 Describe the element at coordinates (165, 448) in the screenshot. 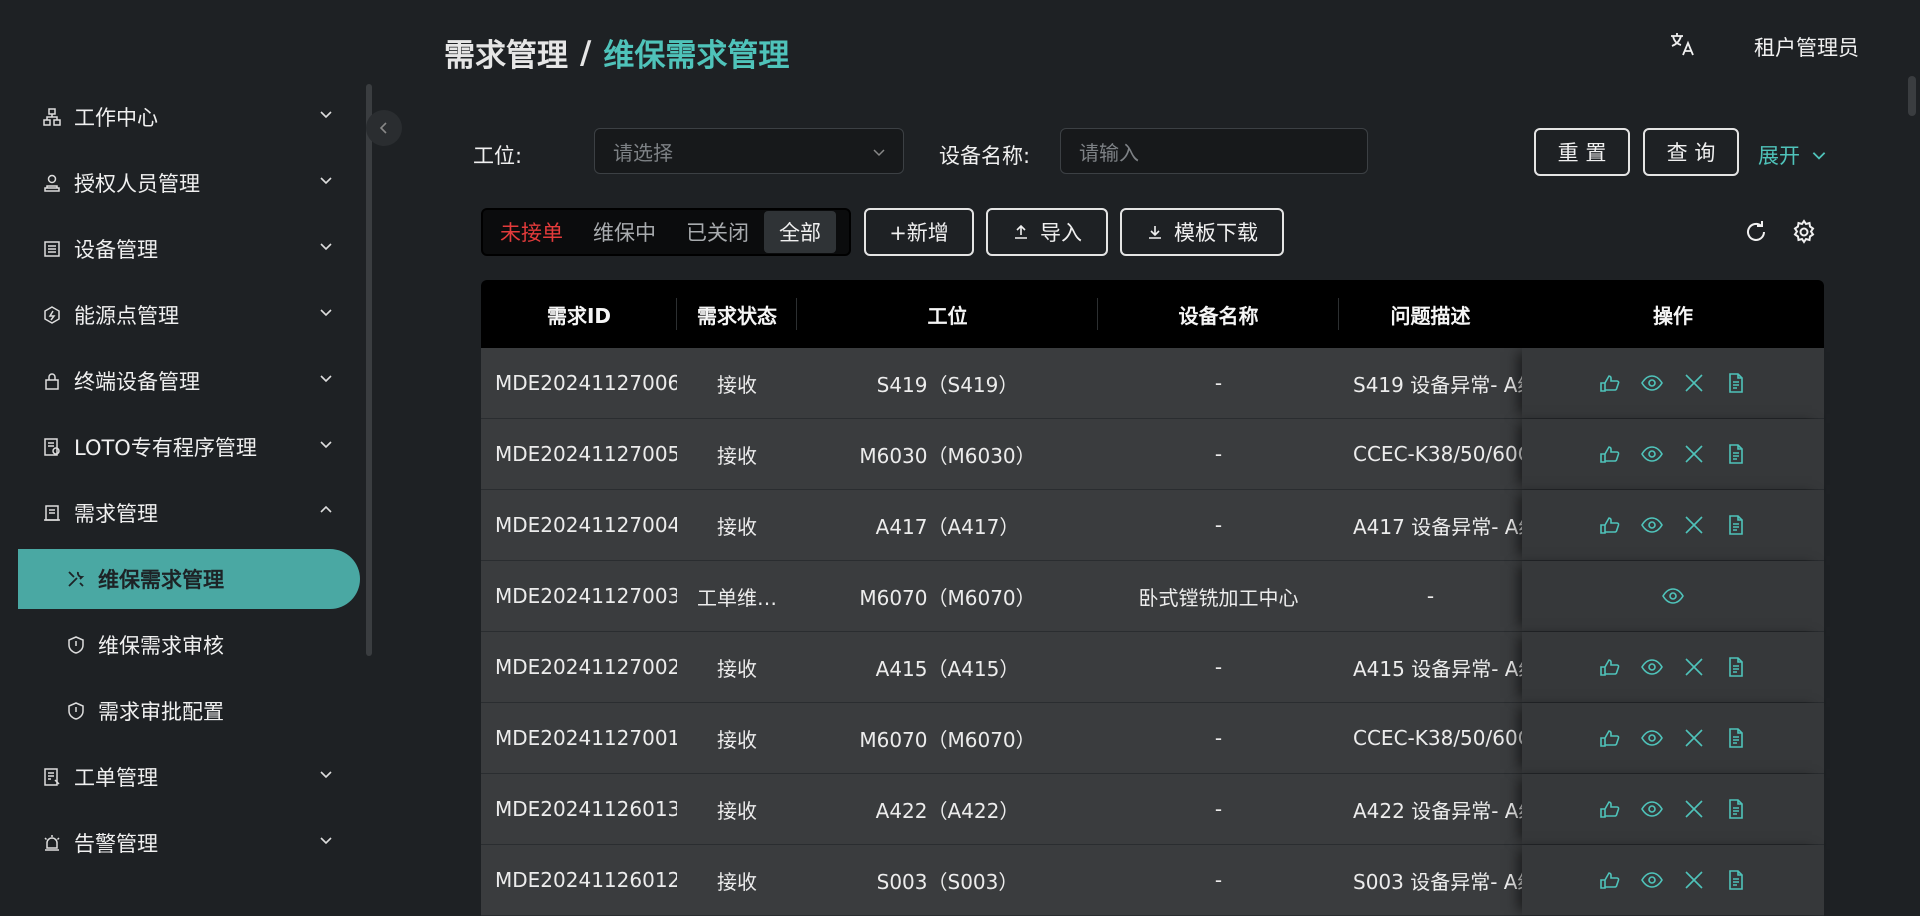

I see `sidebar-item-label: LOTO专有程序管理` at that location.